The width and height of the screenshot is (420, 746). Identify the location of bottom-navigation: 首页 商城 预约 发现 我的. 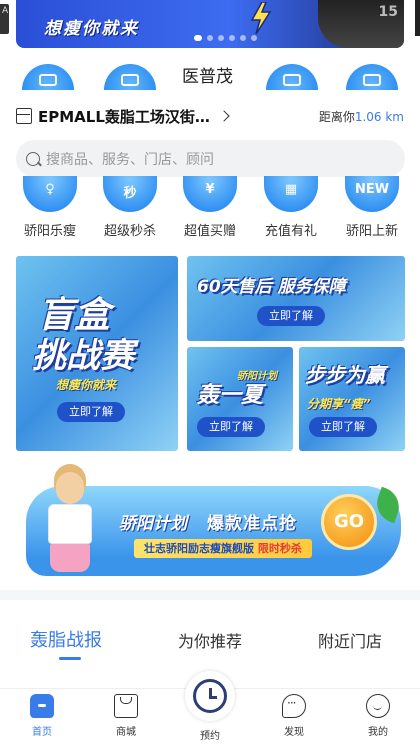
(210, 708).